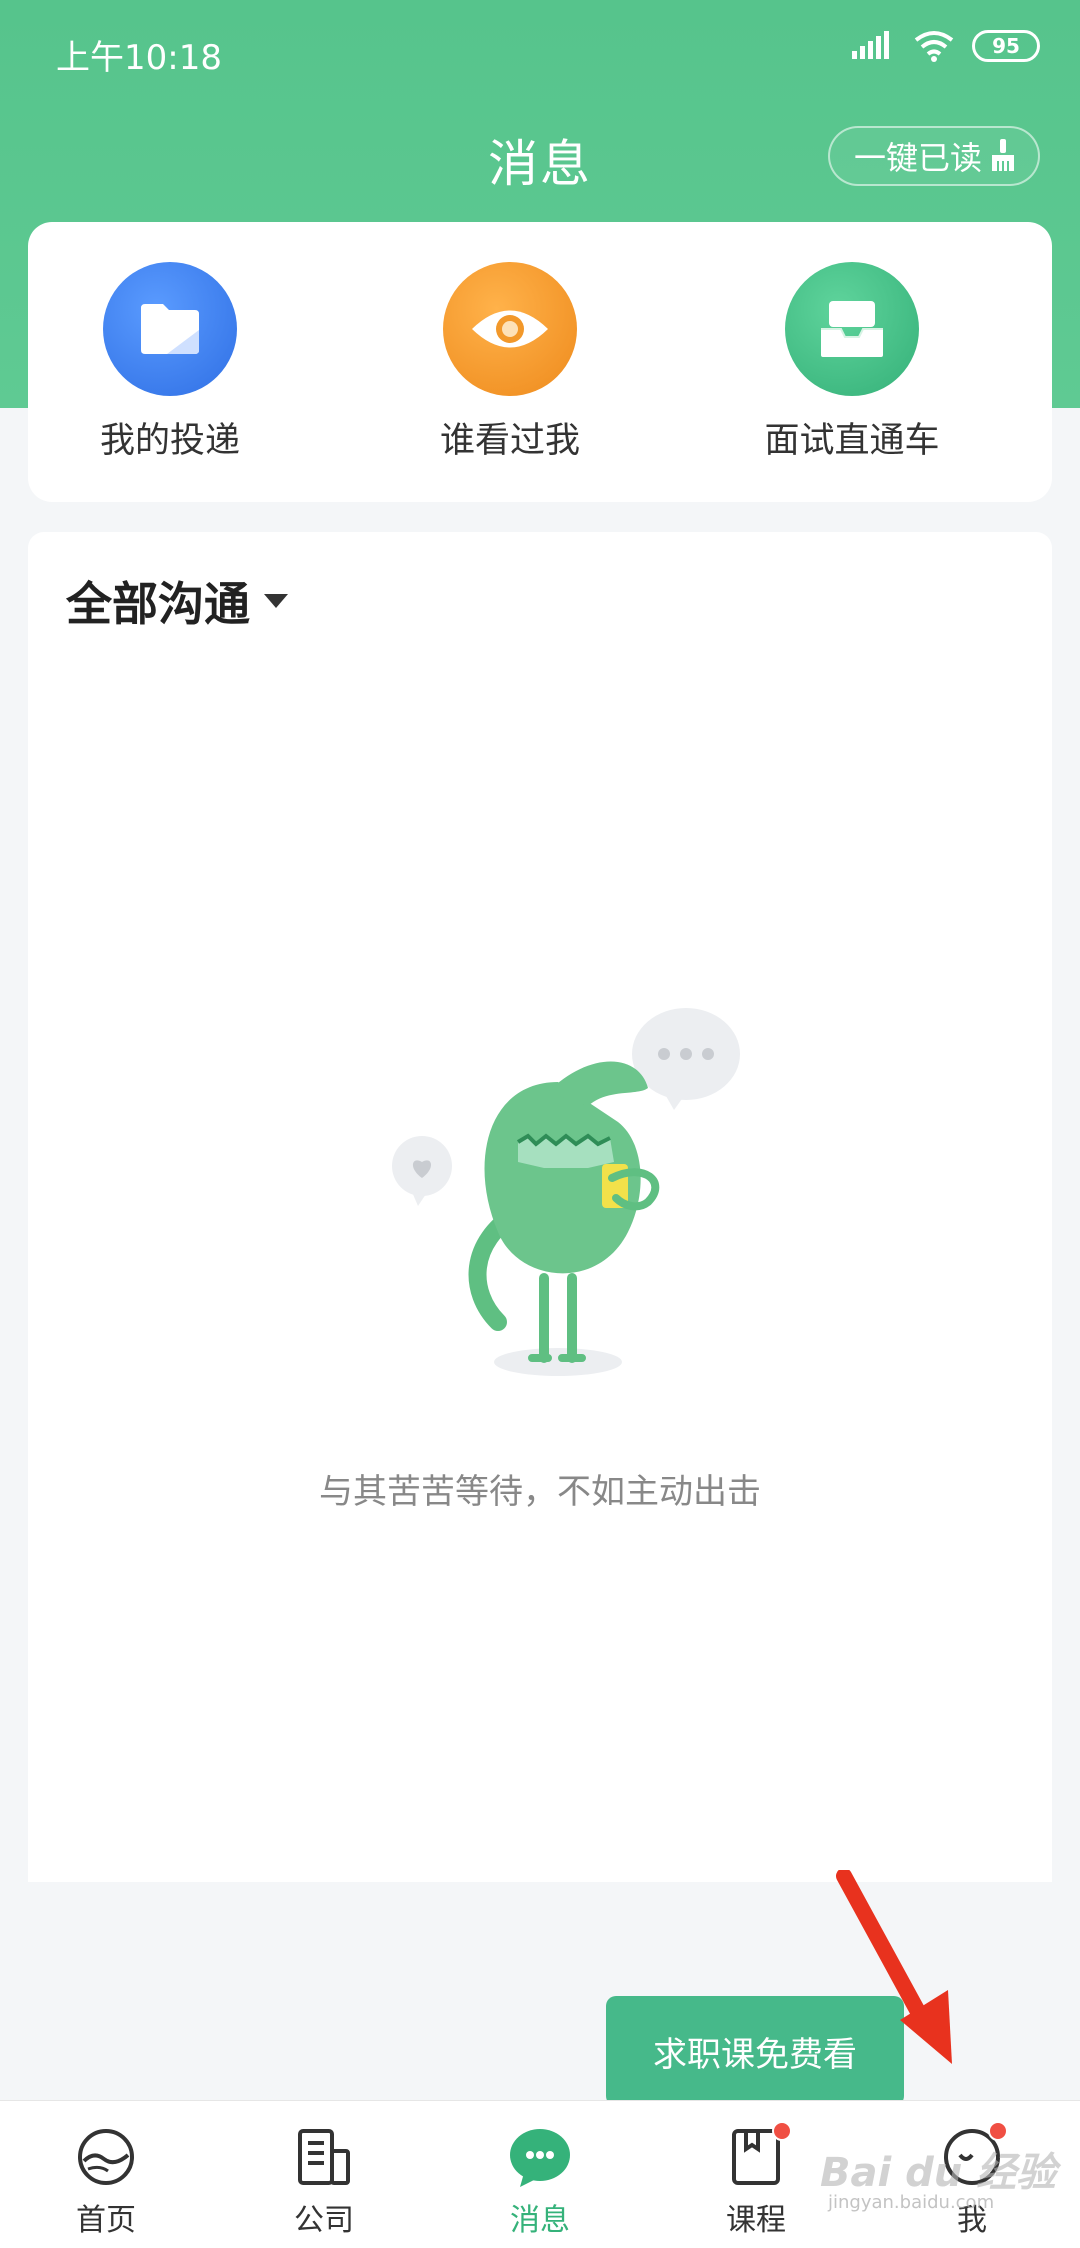 Image resolution: width=1080 pixels, height=2248 pixels. Describe the element at coordinates (870, 45) in the screenshot. I see `signal-icon` at that location.